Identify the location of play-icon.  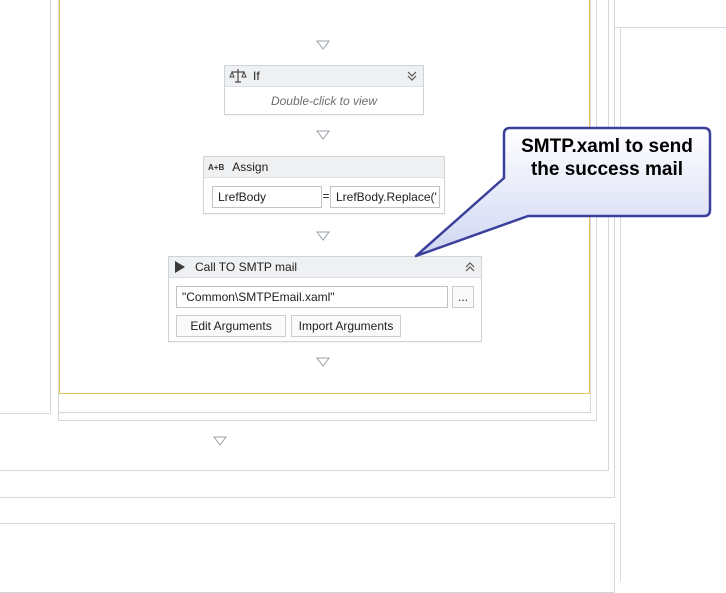
(180, 267).